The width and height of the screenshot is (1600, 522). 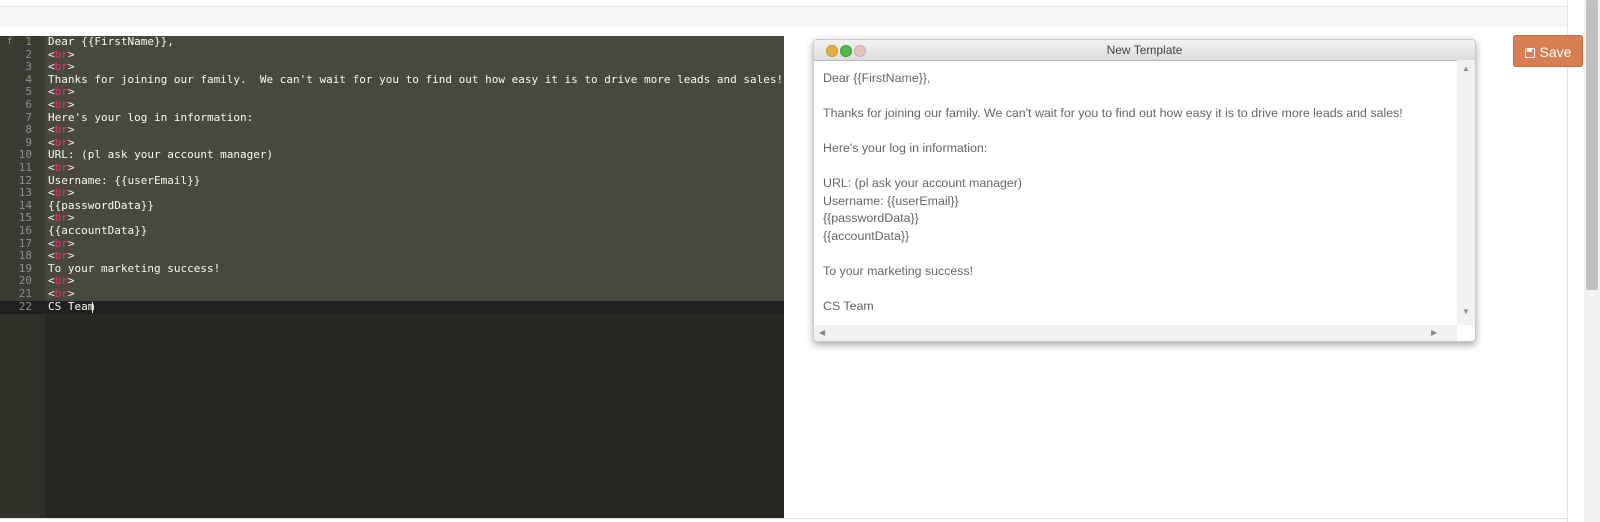 I want to click on preview-titlebar: New Template, so click(x=1144, y=50).